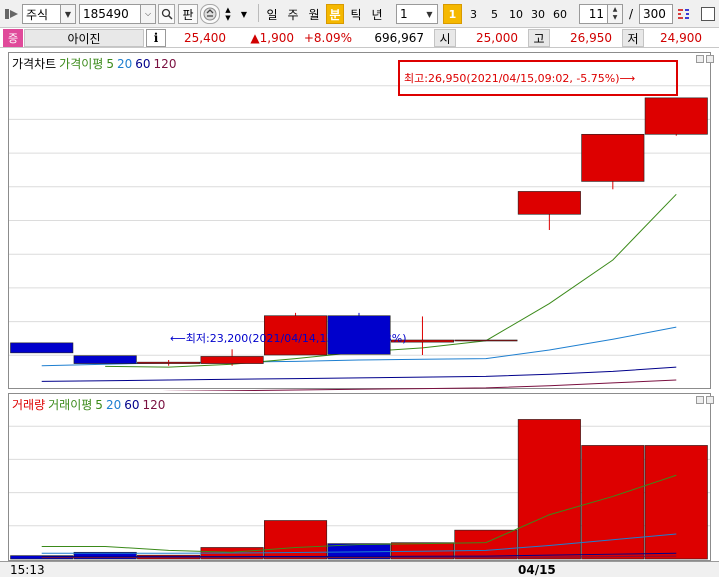  What do you see at coordinates (377, 14) in the screenshot?
I see `period-year: 년` at bounding box center [377, 14].